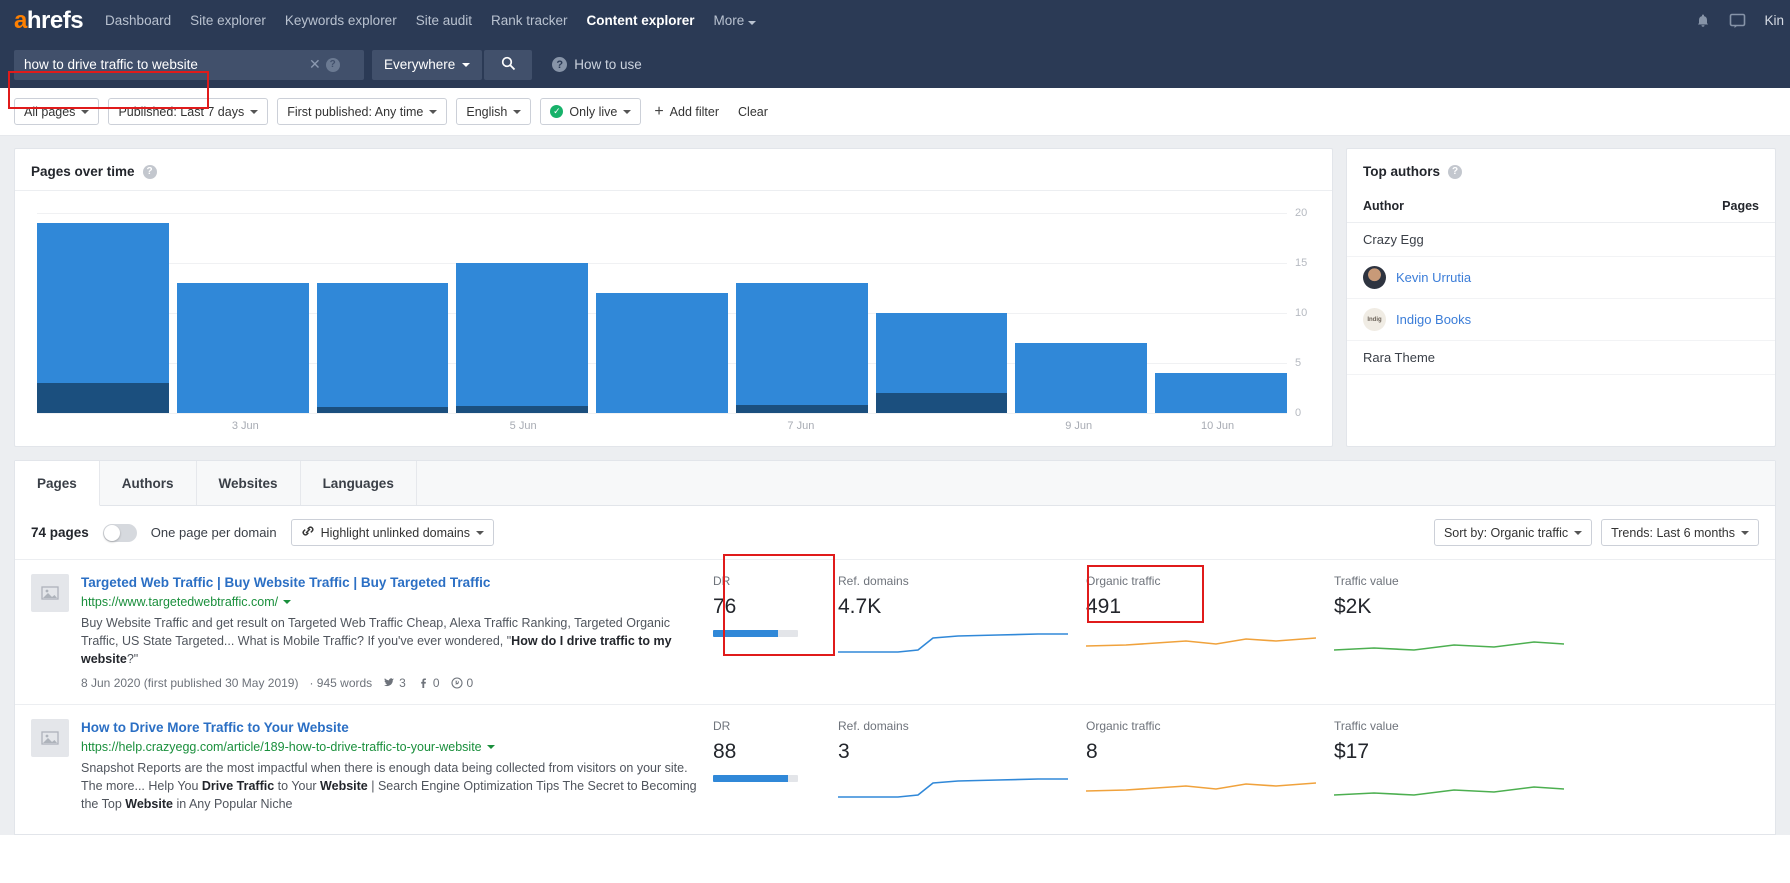  What do you see at coordinates (50, 593) in the screenshot?
I see `result-thumbnail` at bounding box center [50, 593].